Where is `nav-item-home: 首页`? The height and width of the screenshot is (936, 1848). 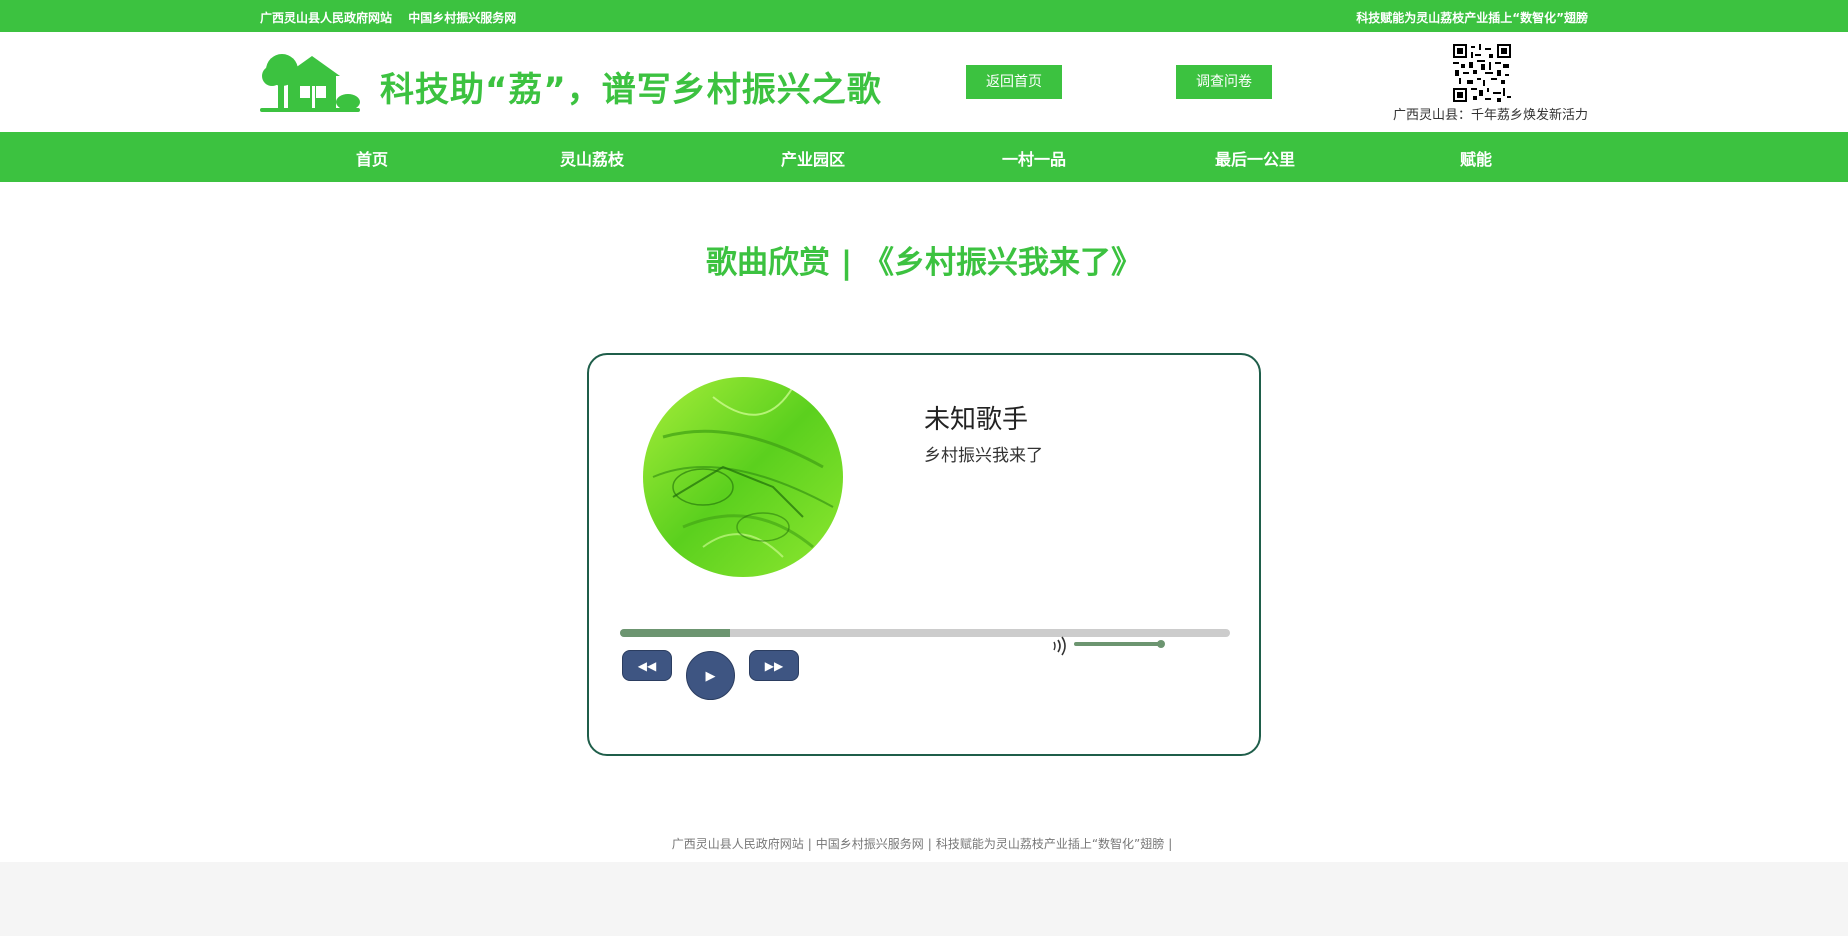 nav-item-home: 首页 is located at coordinates (372, 158).